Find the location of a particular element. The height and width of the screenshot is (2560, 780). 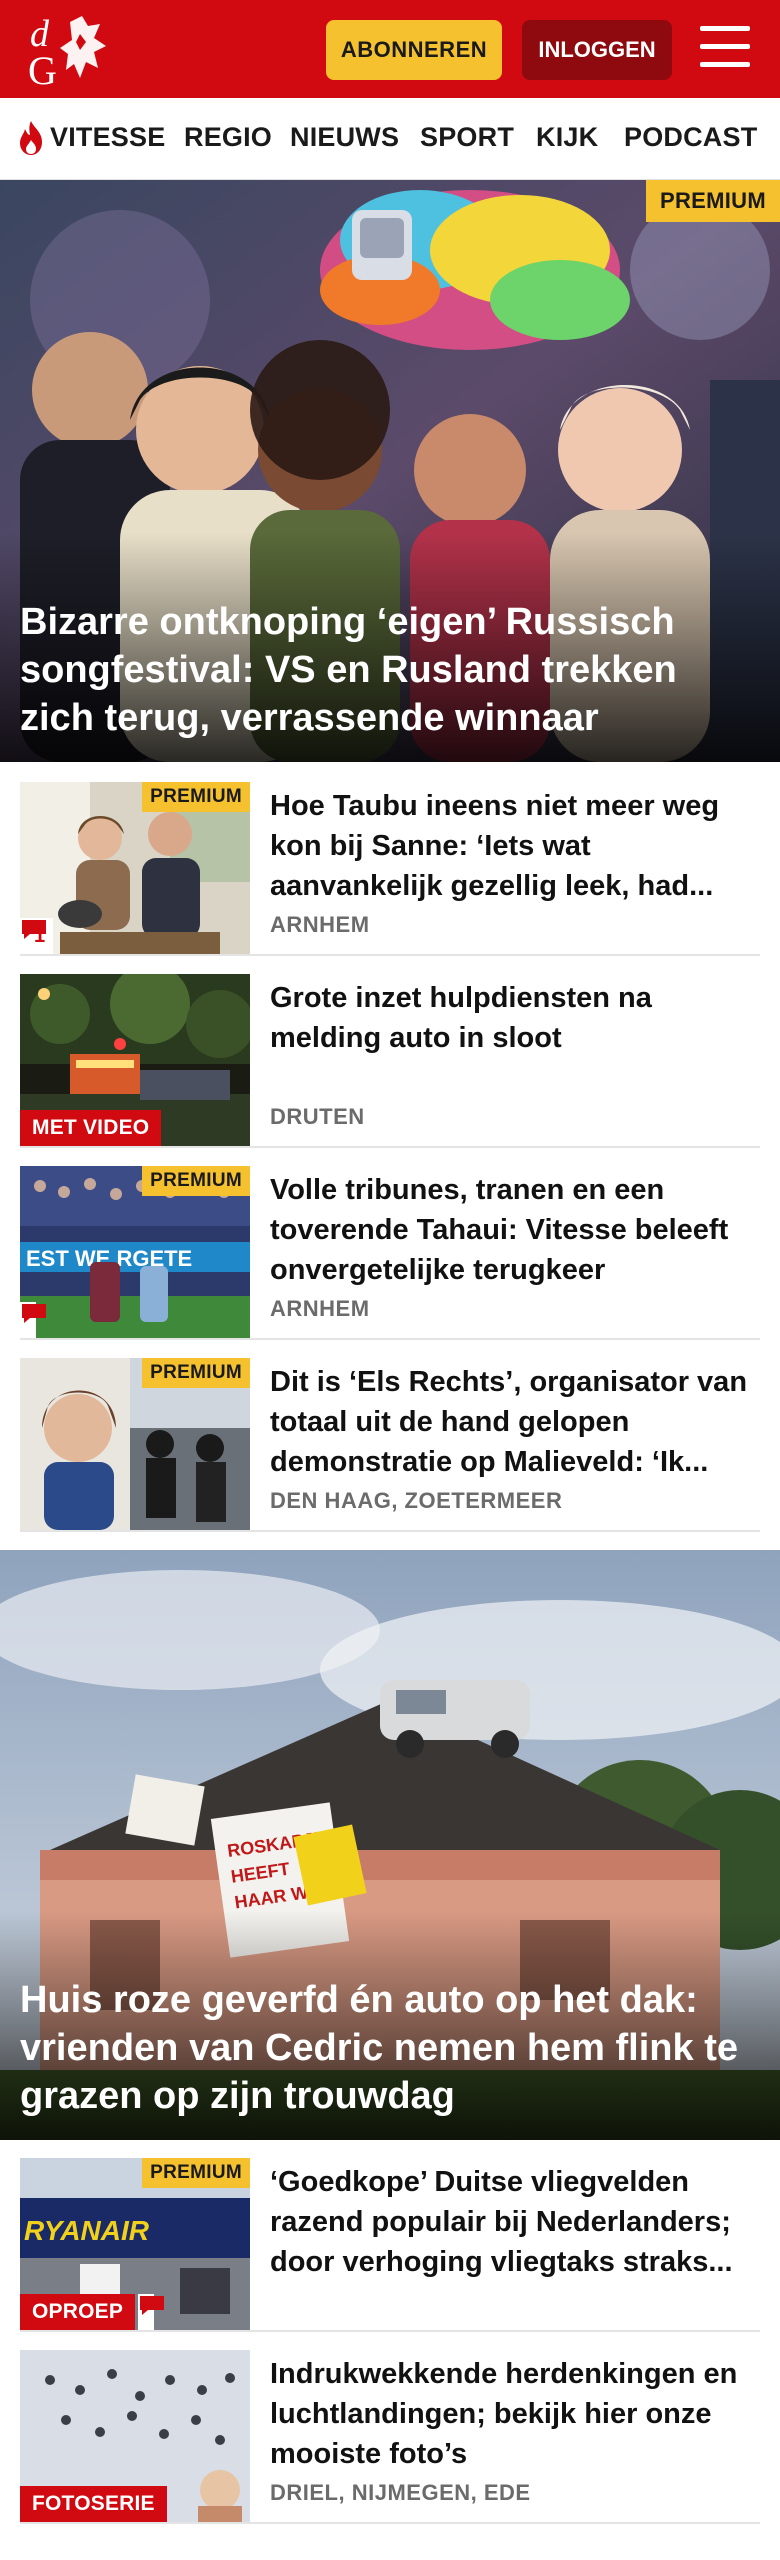

nav-item-regio: REGIO is located at coordinates (228, 137).